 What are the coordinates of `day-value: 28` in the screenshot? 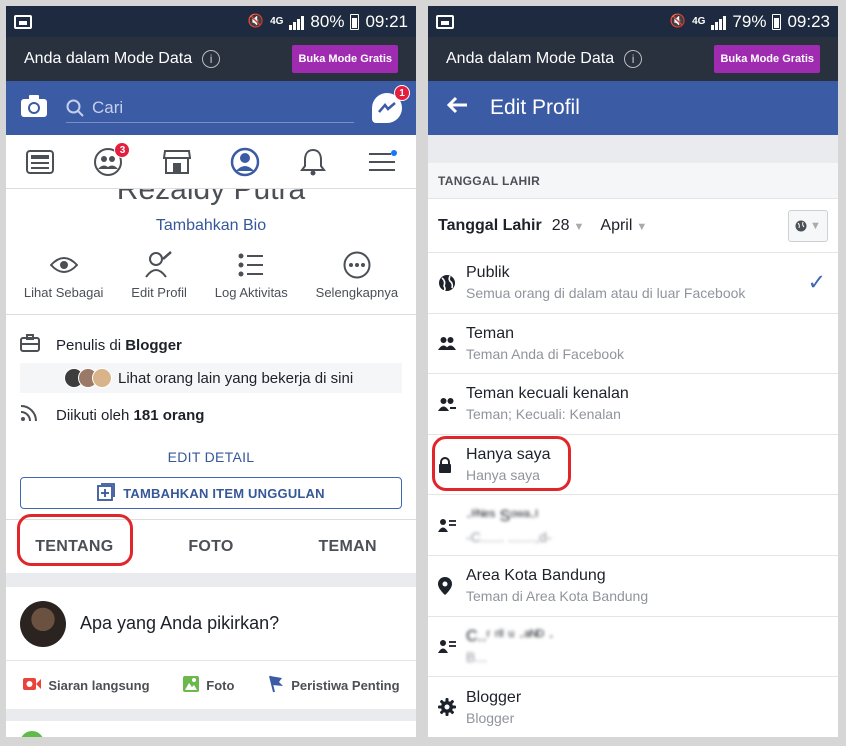 It's located at (560, 225).